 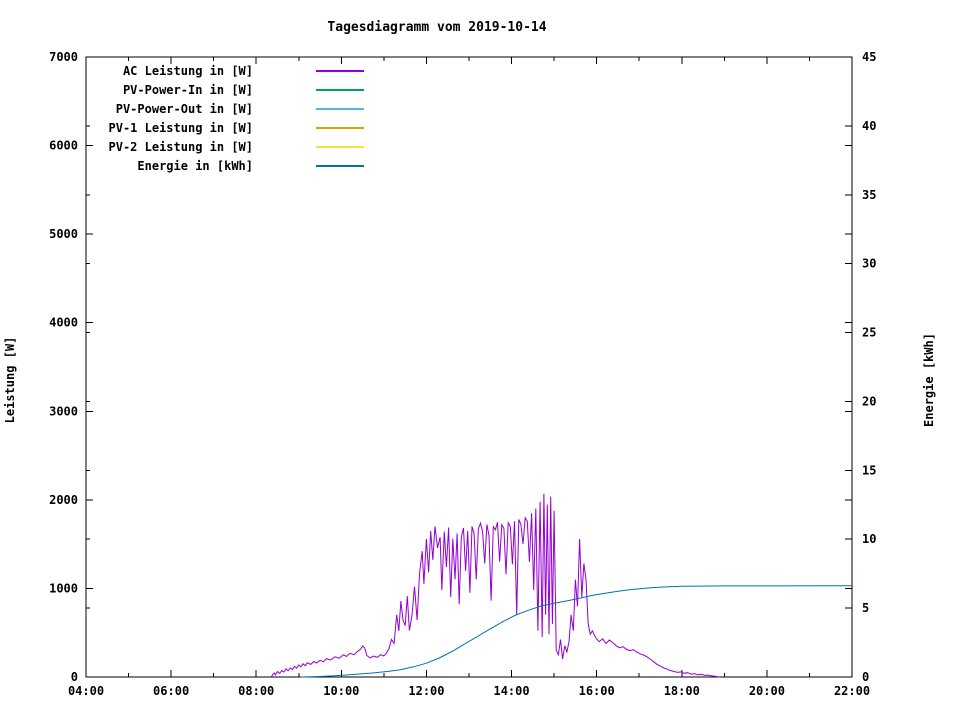 I want to click on legend-label-pv-power-out: PV-Power-Out in [W], so click(x=184, y=109).